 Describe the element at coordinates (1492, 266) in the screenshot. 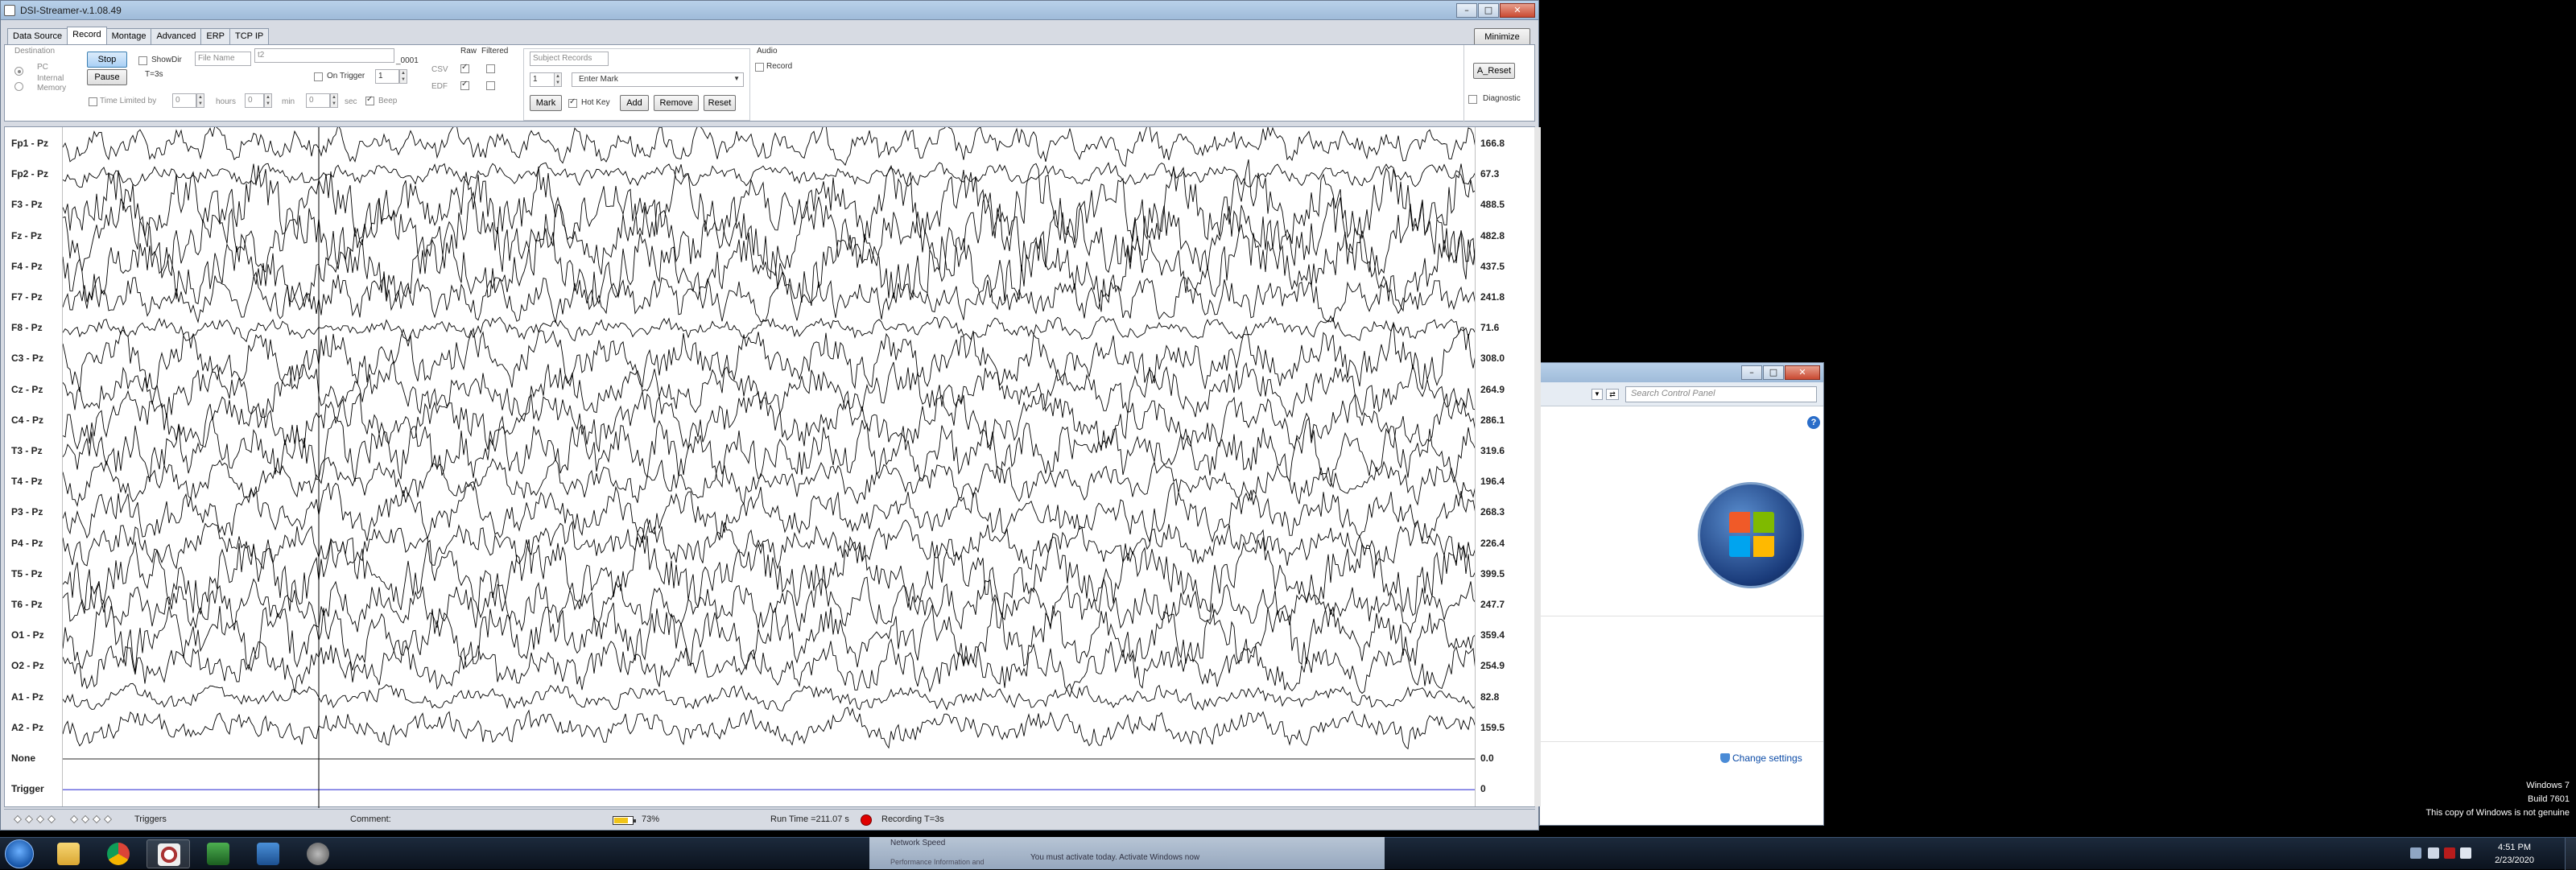

I see `channel-scale-value: 437.5` at that location.